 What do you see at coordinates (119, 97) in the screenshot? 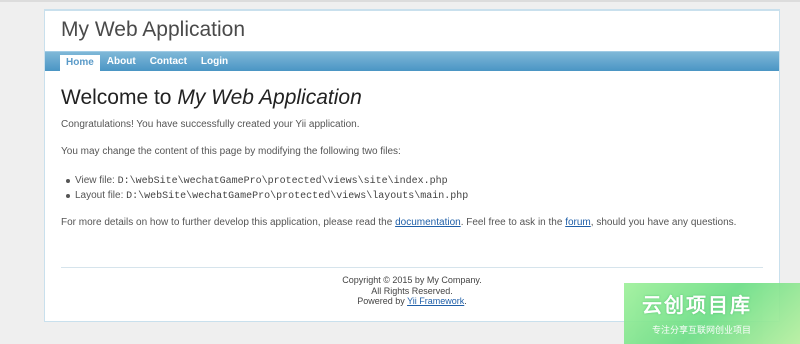
I see `page-title-prefix: Welcome to` at bounding box center [119, 97].